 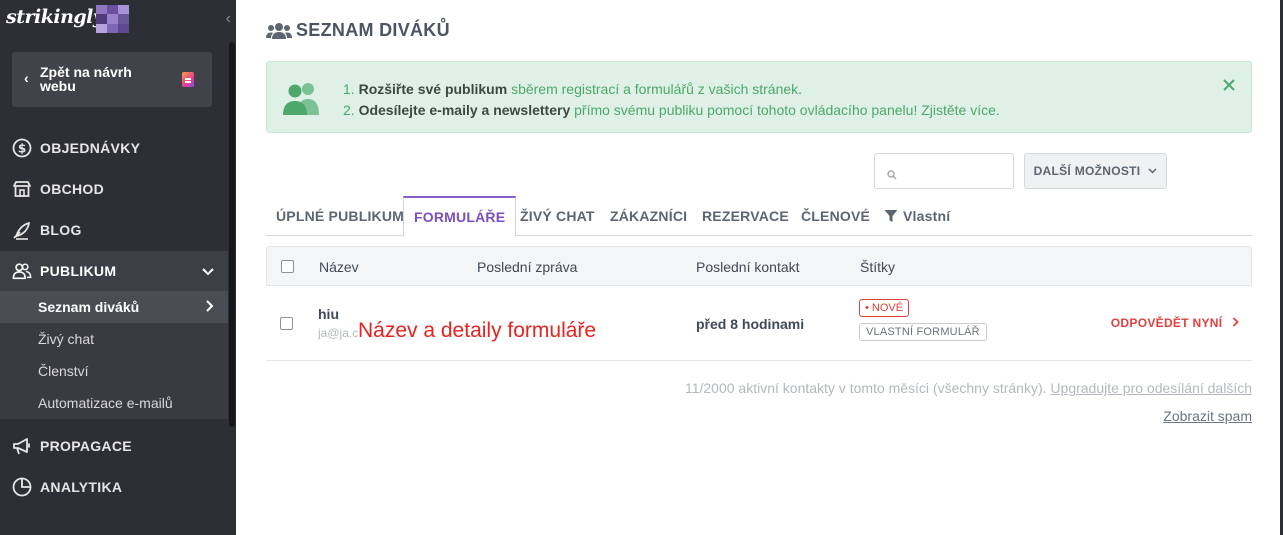 What do you see at coordinates (89, 307) in the screenshot?
I see `subnav-label: Seznam diváků` at bounding box center [89, 307].